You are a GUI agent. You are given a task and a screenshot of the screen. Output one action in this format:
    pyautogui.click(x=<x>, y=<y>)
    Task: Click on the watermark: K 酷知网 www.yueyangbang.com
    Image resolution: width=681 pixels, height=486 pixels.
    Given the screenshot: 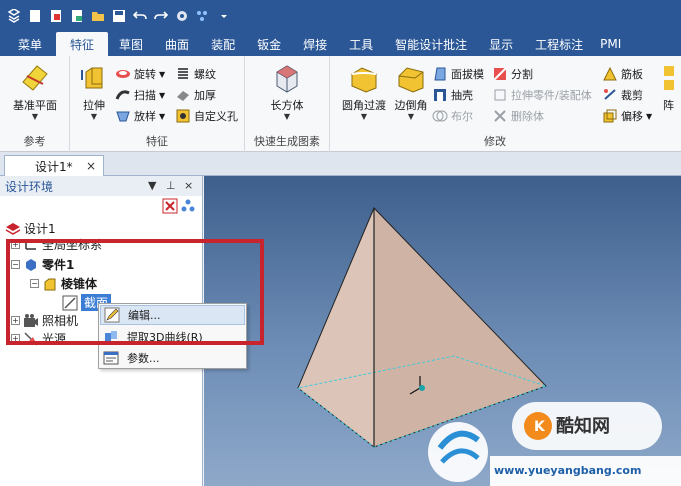 What is the action you would take?
    pyautogui.click(x=545, y=443)
    